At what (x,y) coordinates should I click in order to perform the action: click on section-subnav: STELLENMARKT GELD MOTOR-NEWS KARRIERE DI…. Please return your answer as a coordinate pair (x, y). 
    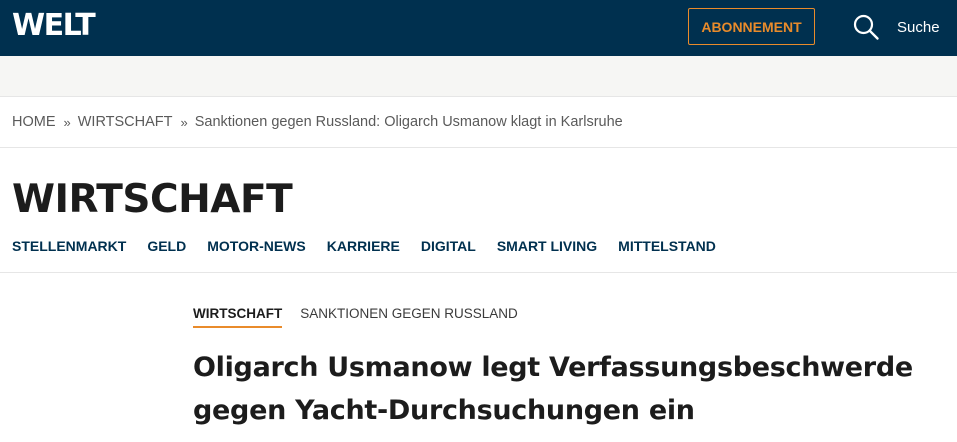
    Looking at the image, I should click on (374, 246).